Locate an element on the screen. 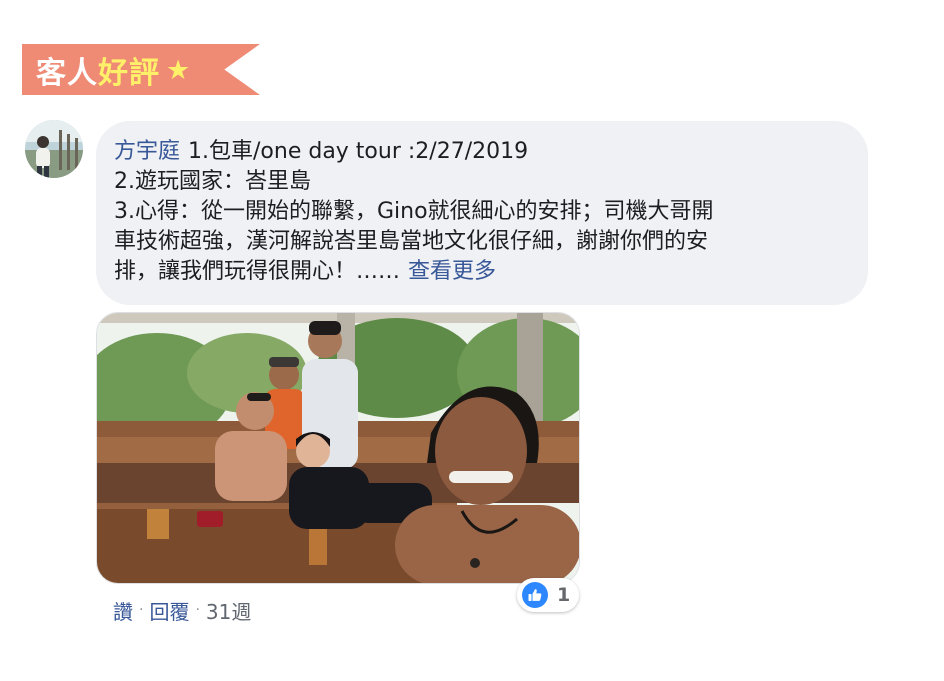  comment-line-2: 2.遊玩國家：峇里島 is located at coordinates (212, 181).